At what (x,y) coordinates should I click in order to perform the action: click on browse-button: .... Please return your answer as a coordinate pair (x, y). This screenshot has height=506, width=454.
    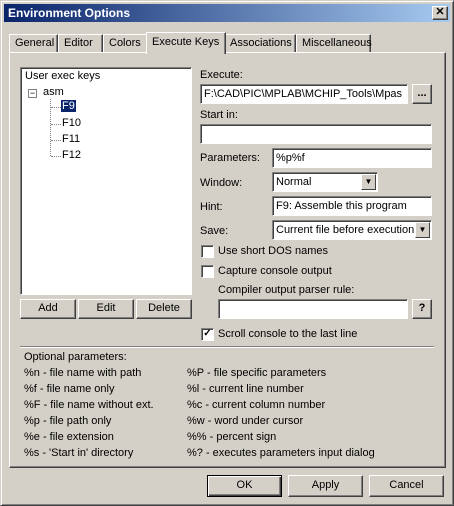
    Looking at the image, I should click on (422, 94).